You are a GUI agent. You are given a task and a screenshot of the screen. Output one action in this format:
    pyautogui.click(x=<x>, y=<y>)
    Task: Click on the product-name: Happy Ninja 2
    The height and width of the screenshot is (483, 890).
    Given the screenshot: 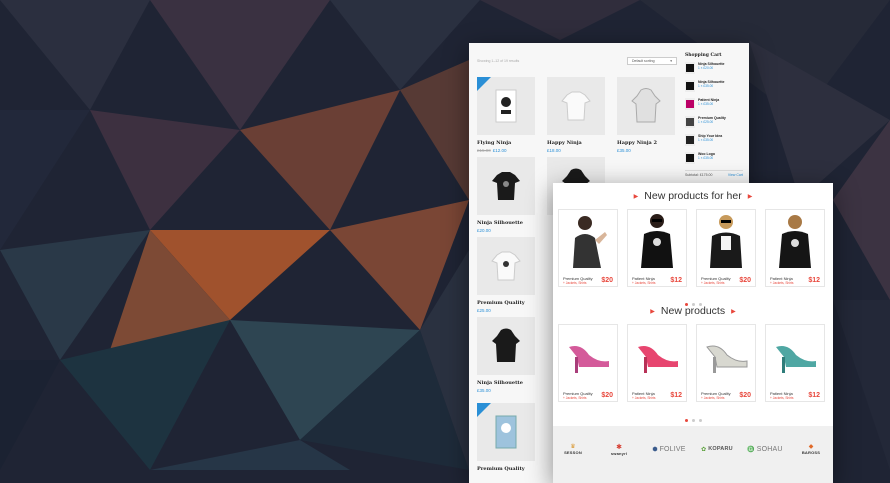 What is the action you would take?
    pyautogui.click(x=646, y=143)
    